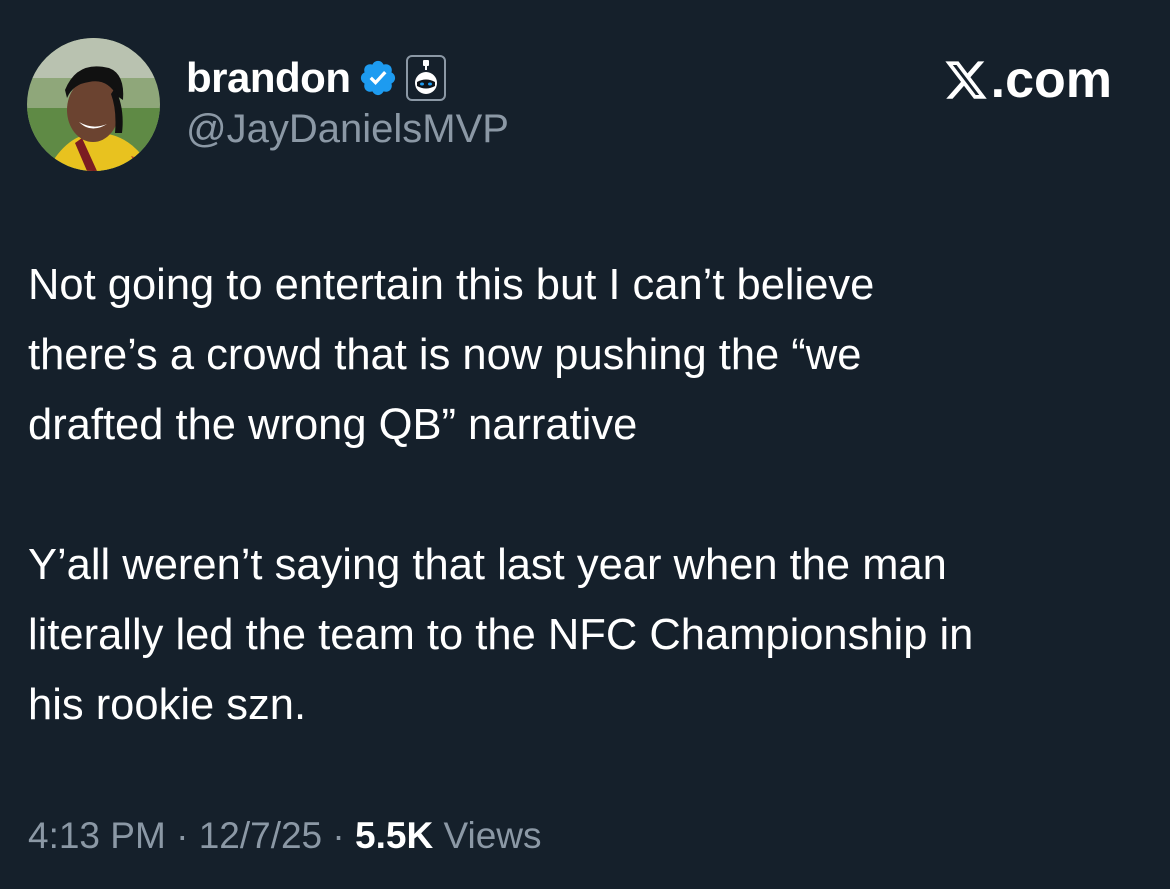  What do you see at coordinates (97, 835) in the screenshot?
I see `tweet-time: 4:13 PM` at bounding box center [97, 835].